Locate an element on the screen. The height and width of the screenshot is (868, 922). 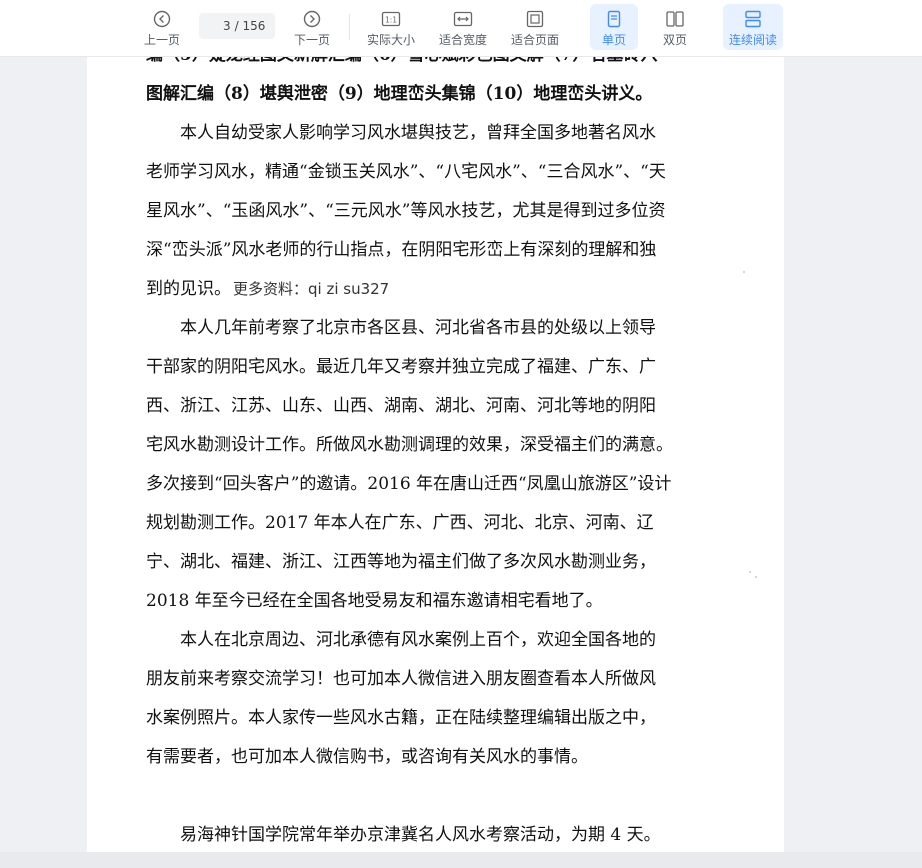
next-page-label: 下一页 is located at coordinates (311, 40).